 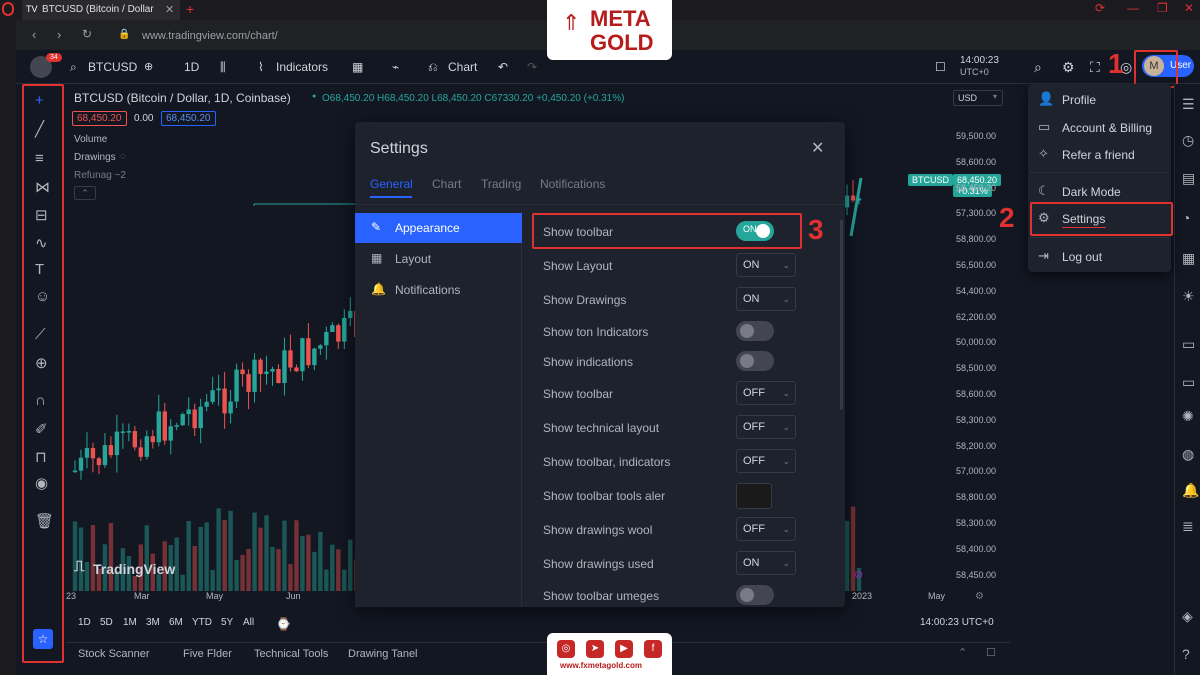 What do you see at coordinates (1095, 67) in the screenshot?
I see `fullscreen-icon: ⛶` at bounding box center [1095, 67].